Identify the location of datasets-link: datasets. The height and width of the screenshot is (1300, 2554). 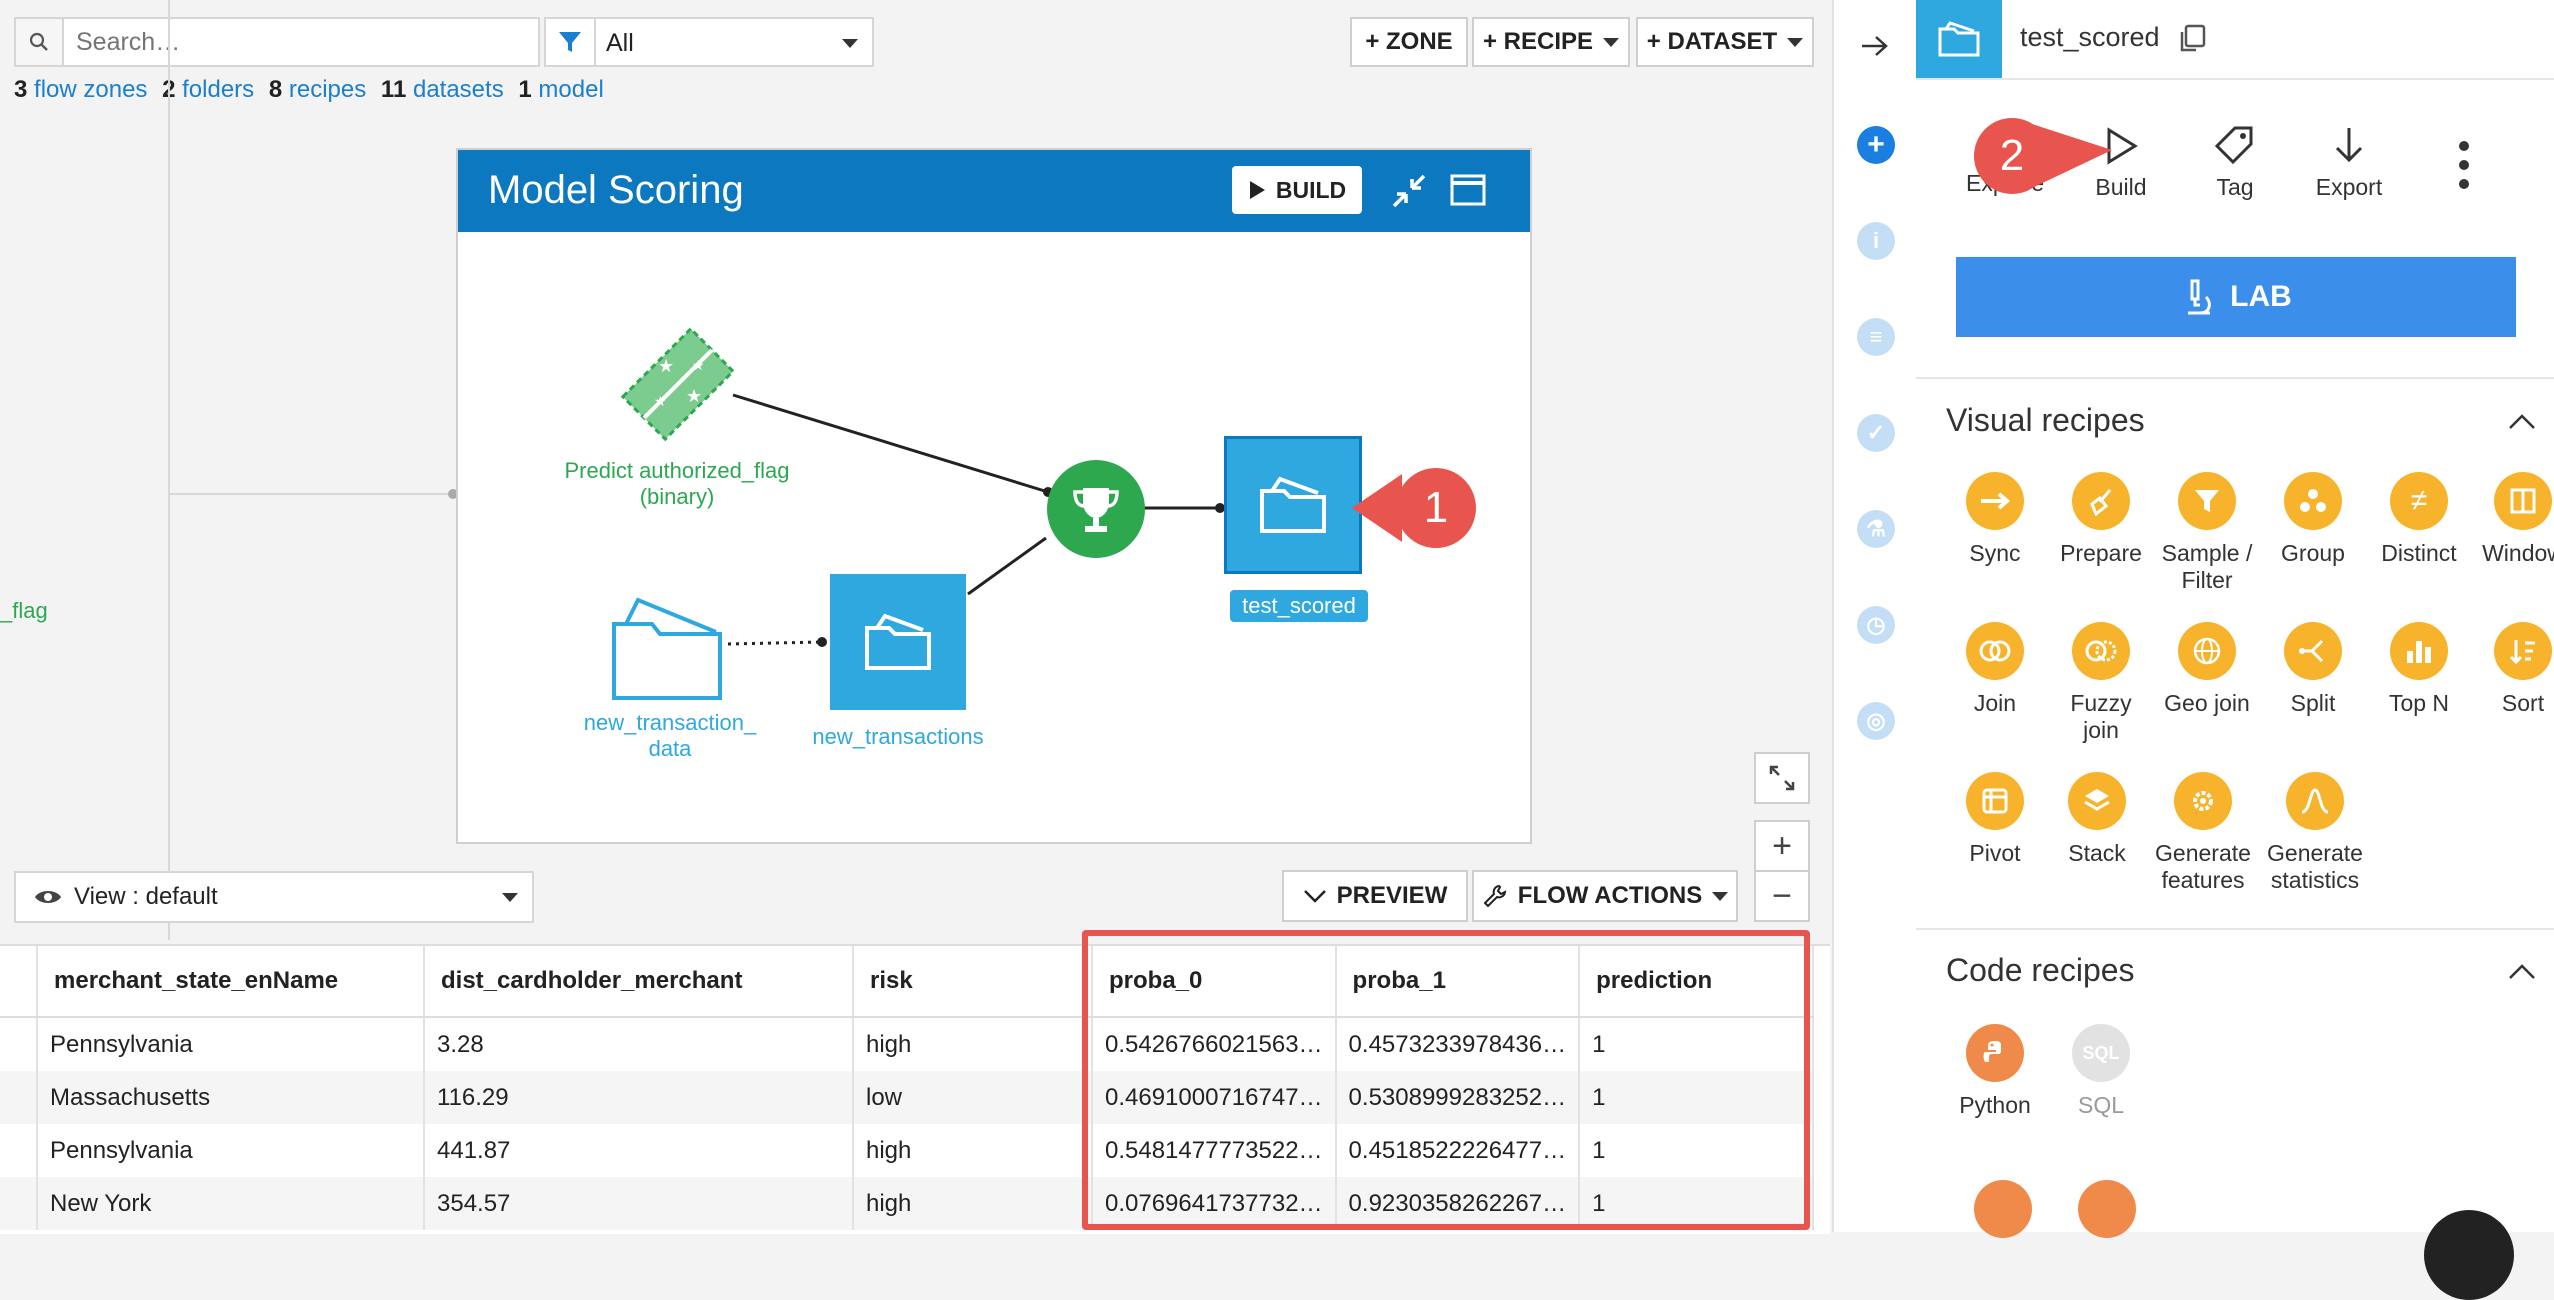
(458, 89).